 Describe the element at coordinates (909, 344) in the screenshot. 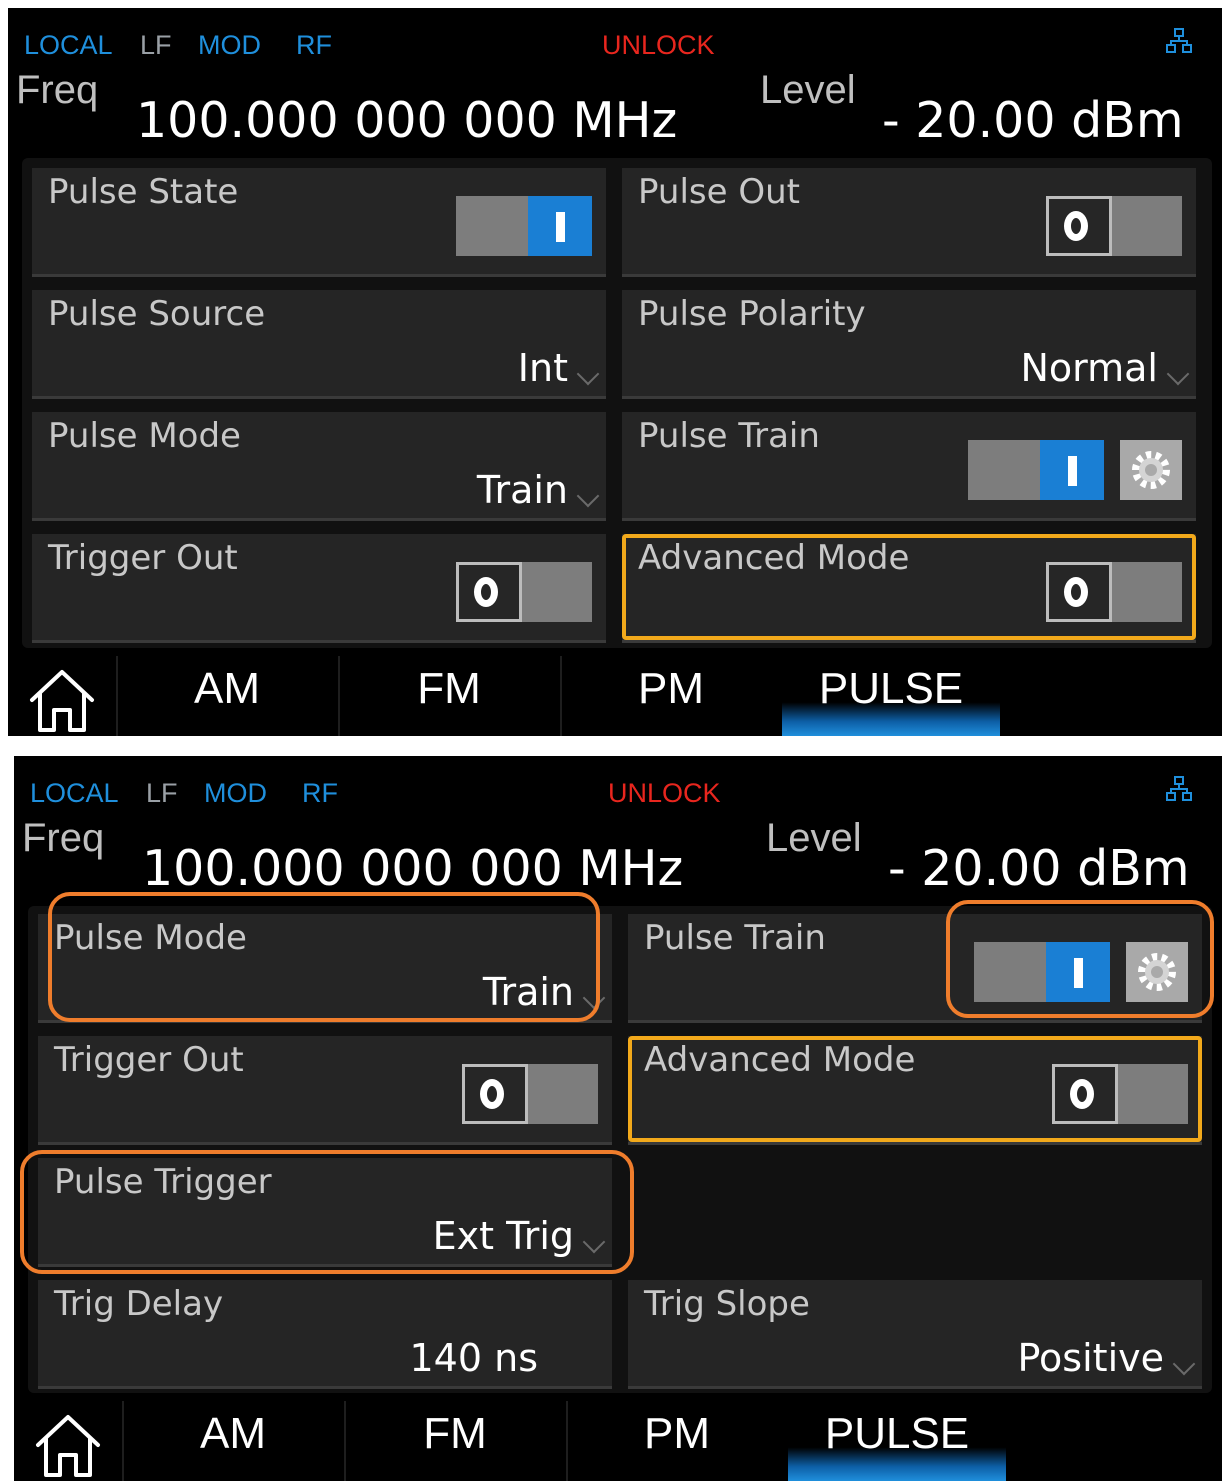

I see `pulse-polarity-cell: Pulse Polarity Normal` at that location.